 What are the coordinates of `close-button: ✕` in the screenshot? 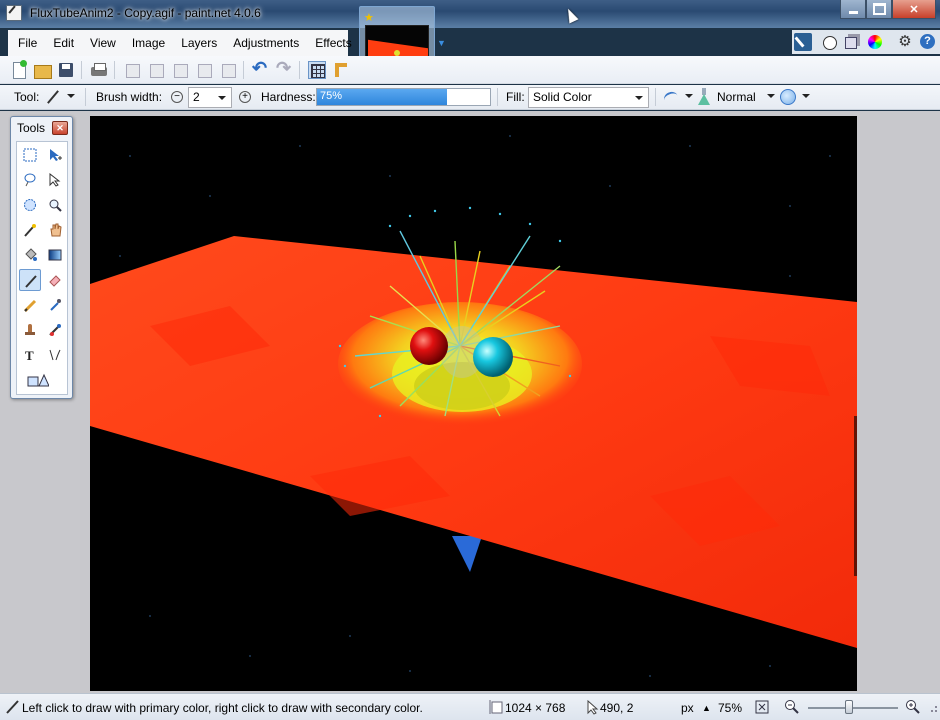 It's located at (914, 9).